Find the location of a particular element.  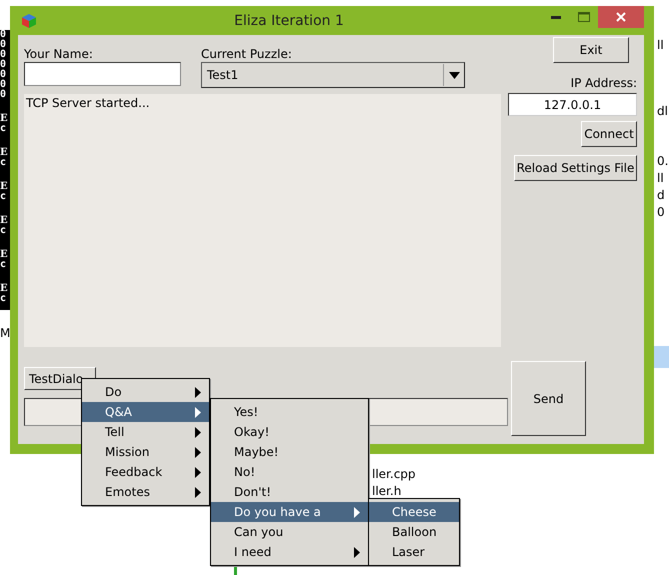

menu-item: Do you have a is located at coordinates (289, 512).